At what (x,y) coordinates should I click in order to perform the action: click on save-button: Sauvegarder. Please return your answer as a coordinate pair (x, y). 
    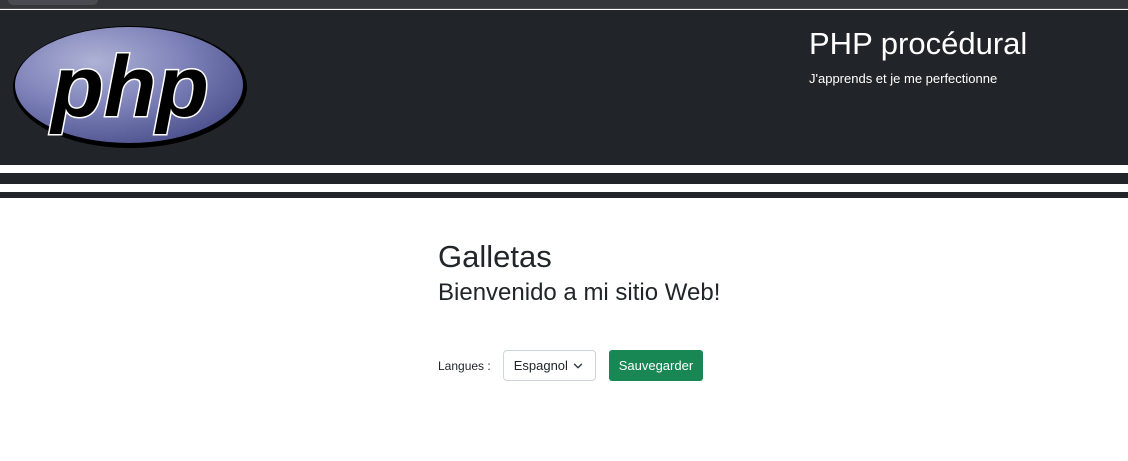
    Looking at the image, I should click on (656, 365).